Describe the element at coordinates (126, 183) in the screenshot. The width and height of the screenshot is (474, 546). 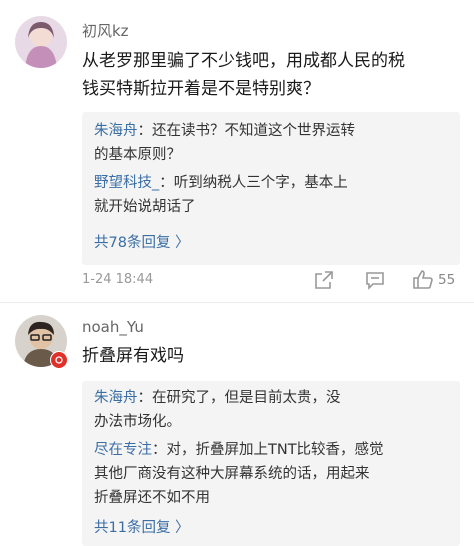
I see `reply-author: 野望科技_` at that location.